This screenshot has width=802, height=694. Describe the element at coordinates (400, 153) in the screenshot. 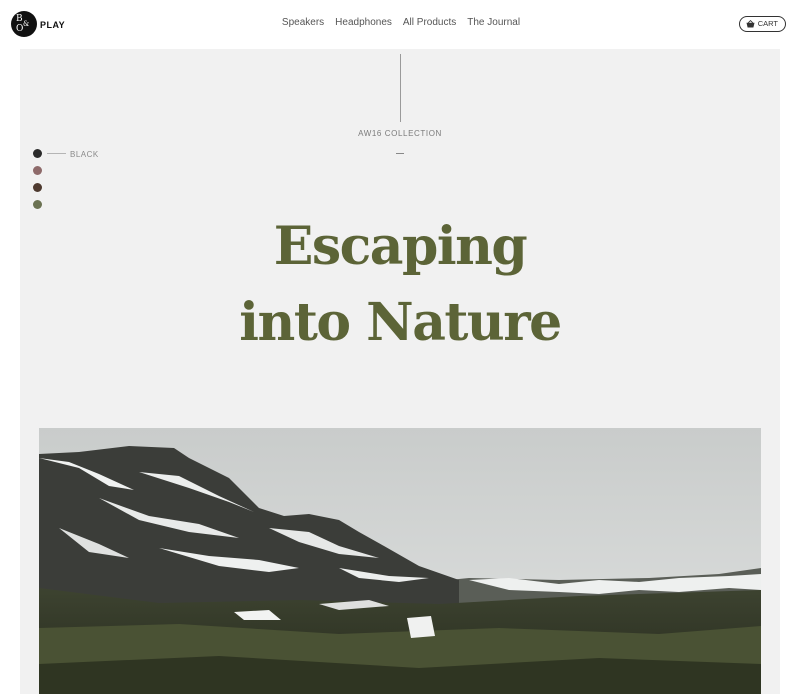

I see `collection-dash-divider` at that location.